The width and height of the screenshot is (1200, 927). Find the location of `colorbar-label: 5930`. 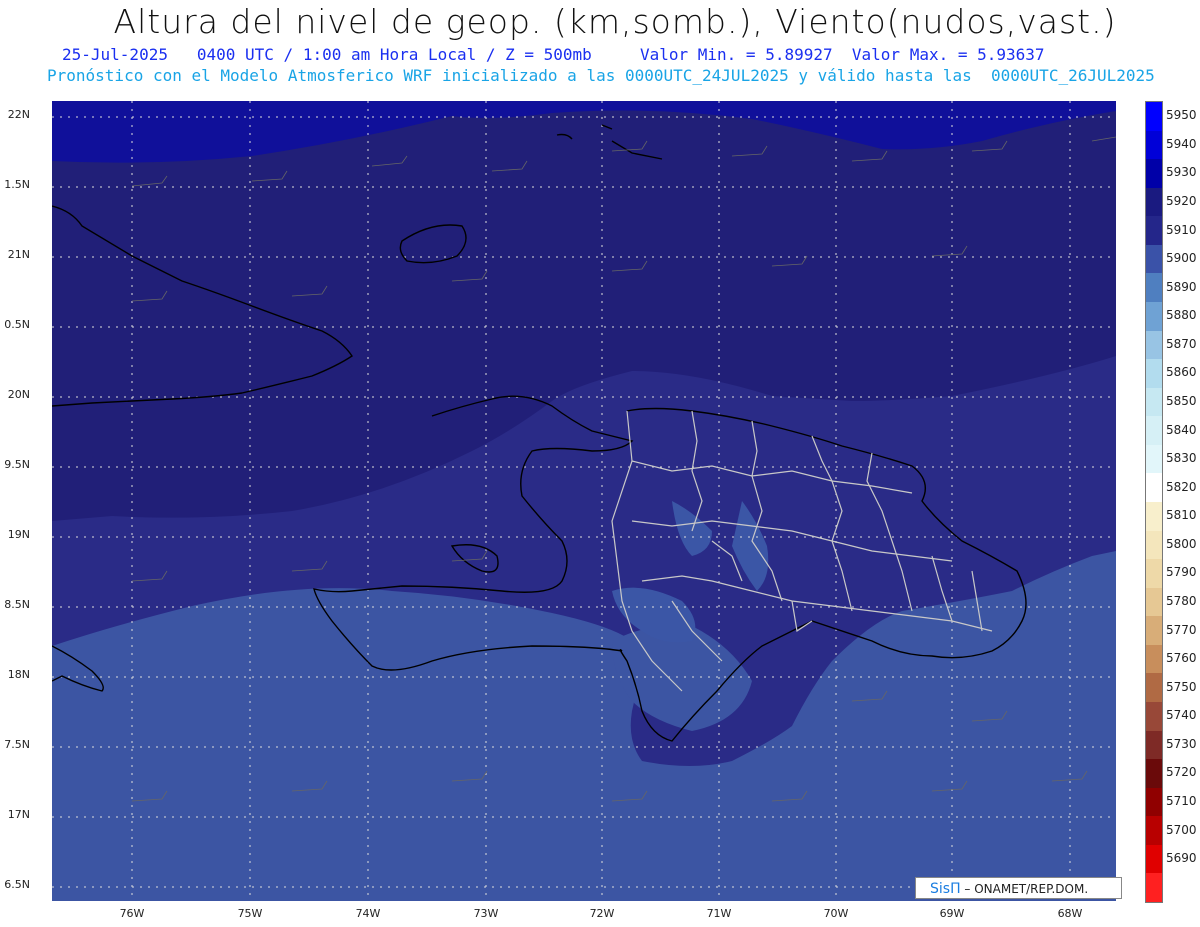

colorbar-label: 5930 is located at coordinates (1181, 172).